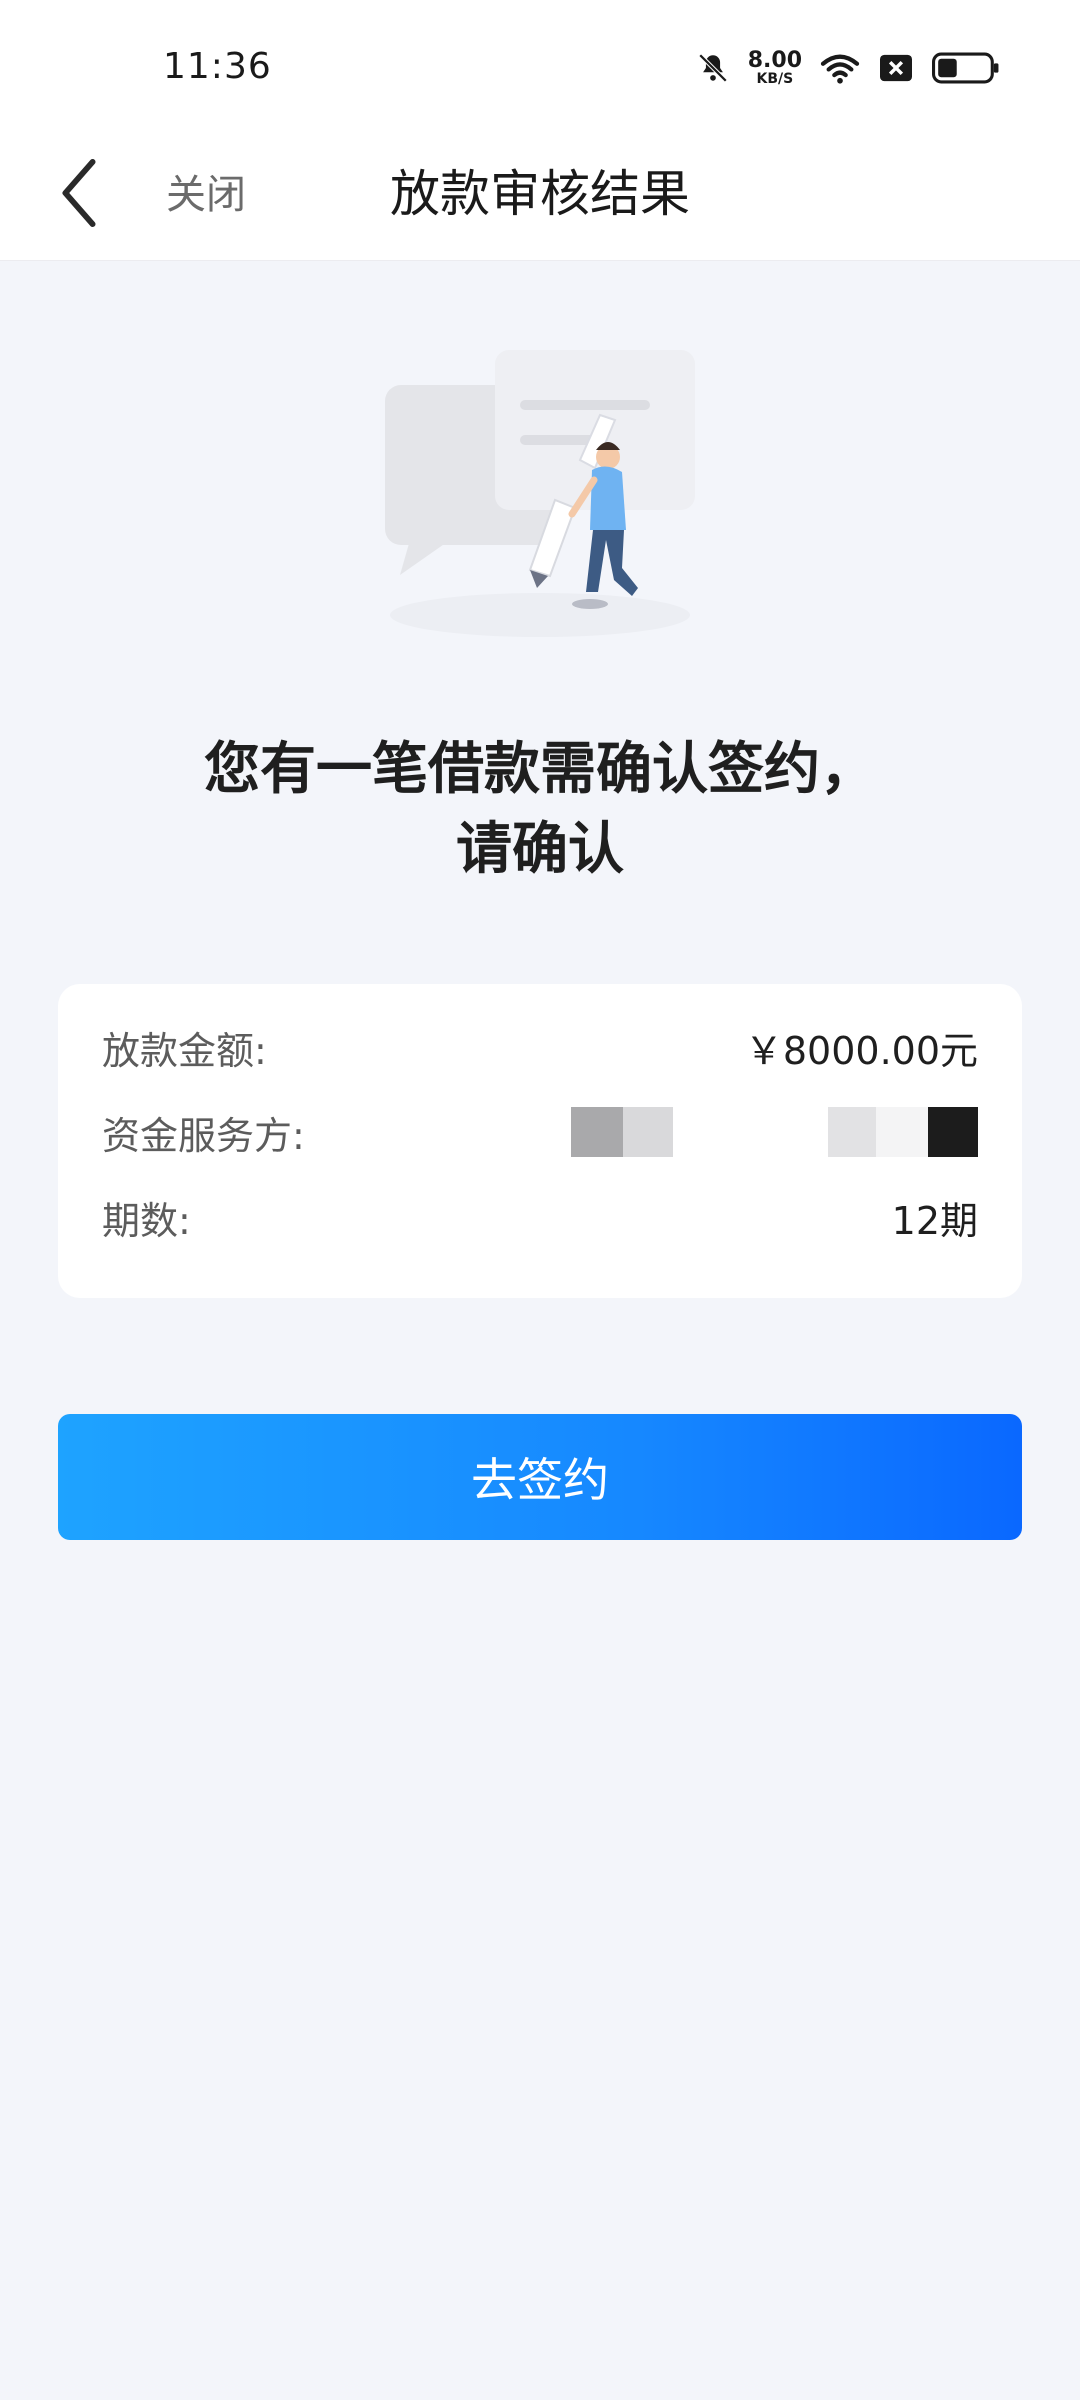 The height and width of the screenshot is (2400, 1080). Describe the element at coordinates (203, 1135) in the screenshot. I see `provider-label: 资金服务方:` at that location.